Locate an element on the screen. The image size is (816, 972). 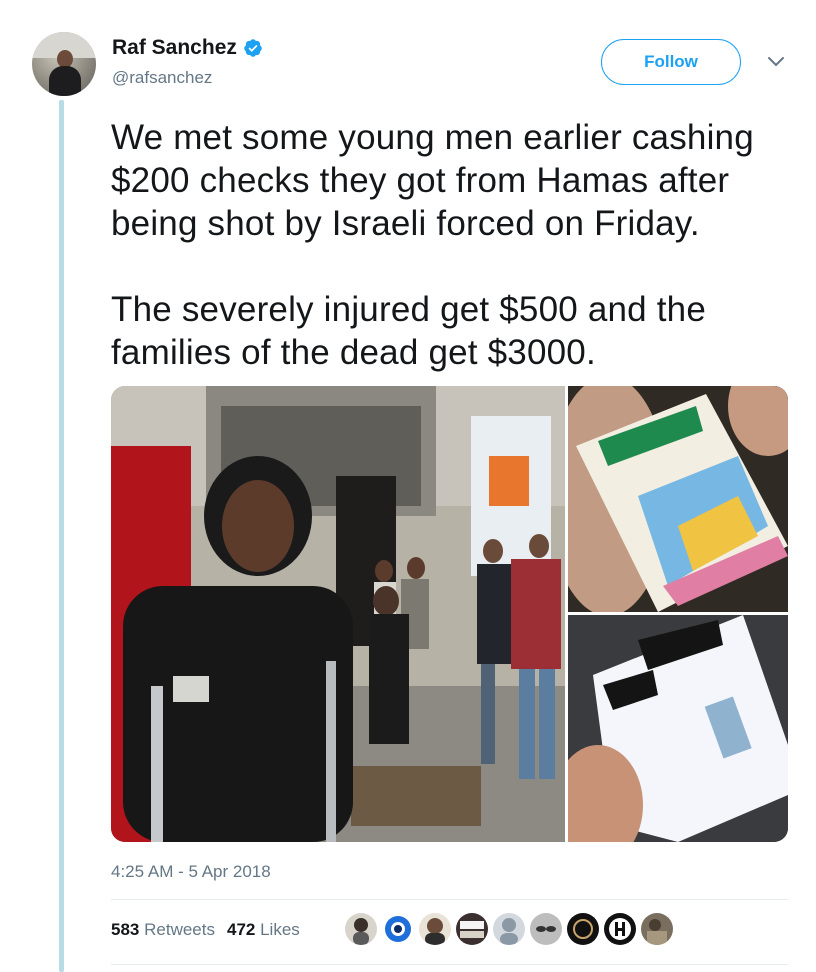
verified-badge-icon is located at coordinates (253, 48).